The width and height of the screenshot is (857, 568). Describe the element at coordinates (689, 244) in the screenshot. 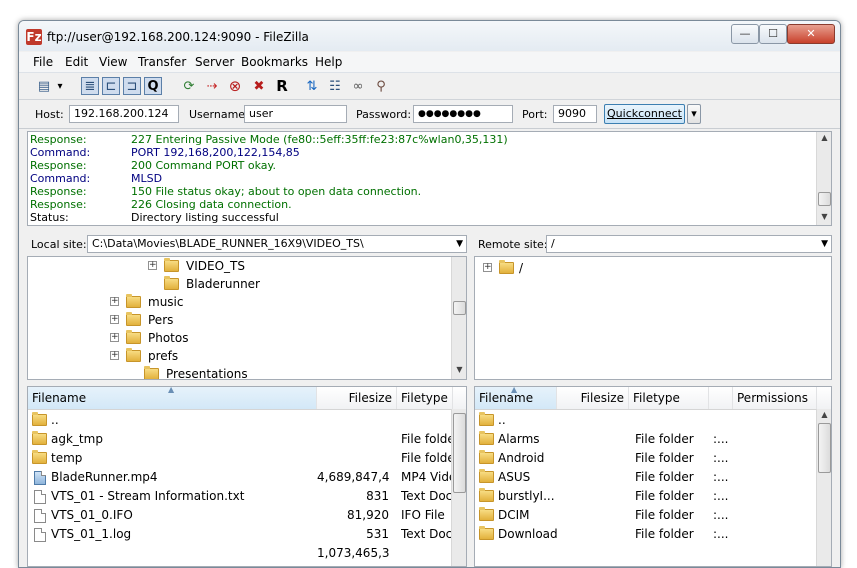

I see `remote-site-path-input: / ▼` at that location.